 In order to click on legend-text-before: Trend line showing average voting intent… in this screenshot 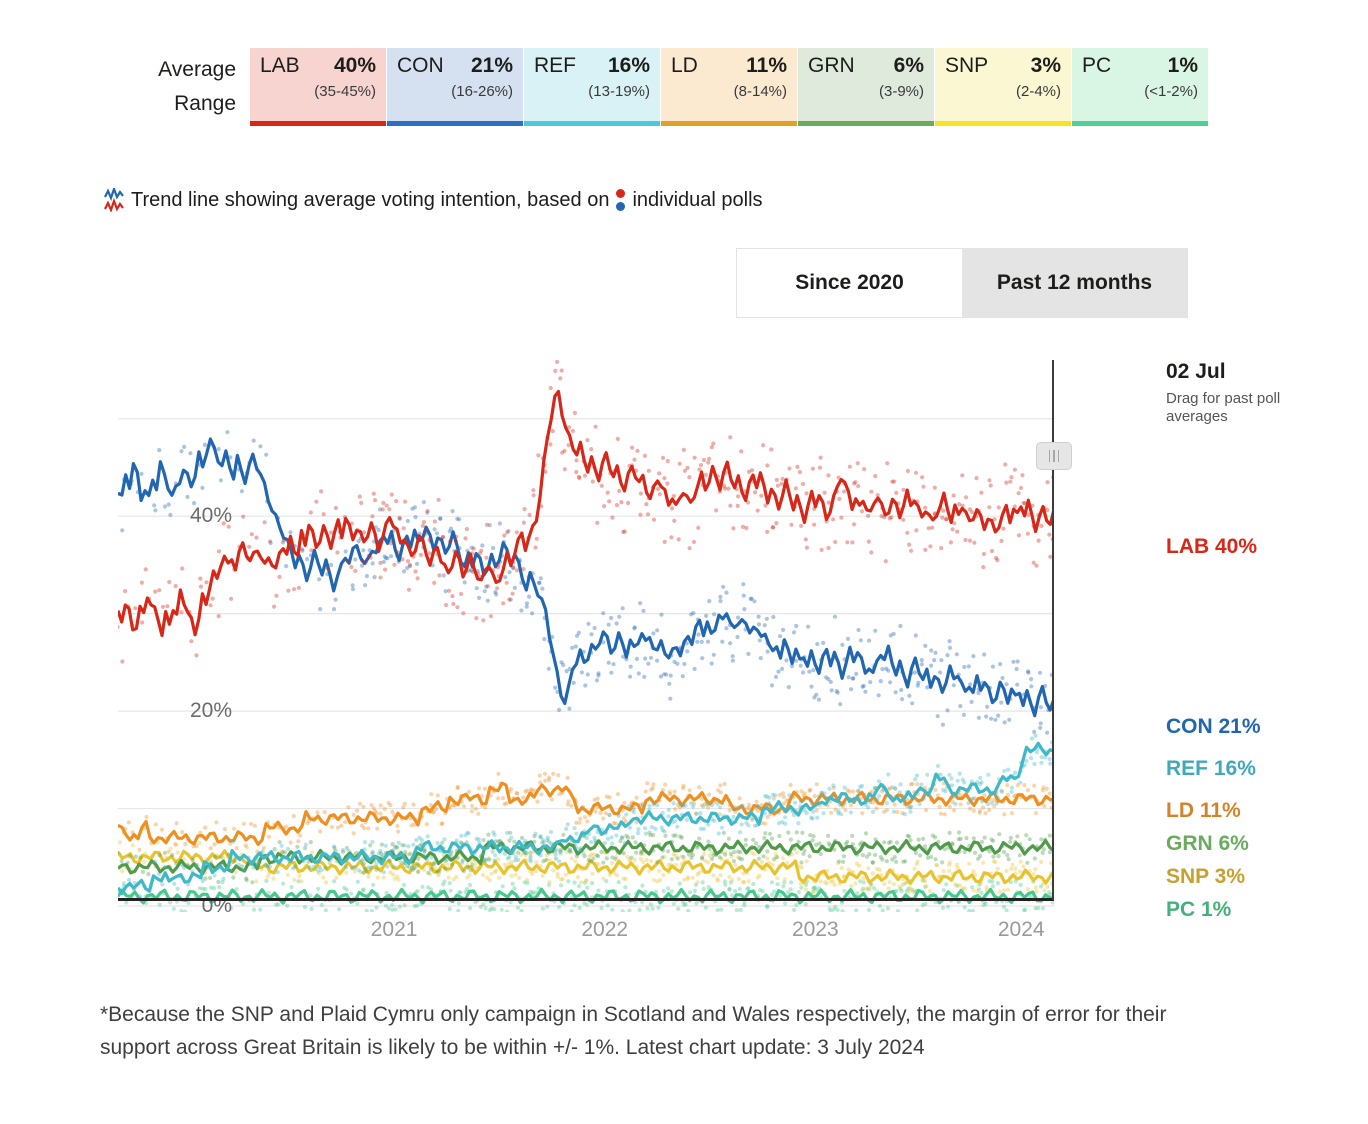, I will do `click(370, 199)`.